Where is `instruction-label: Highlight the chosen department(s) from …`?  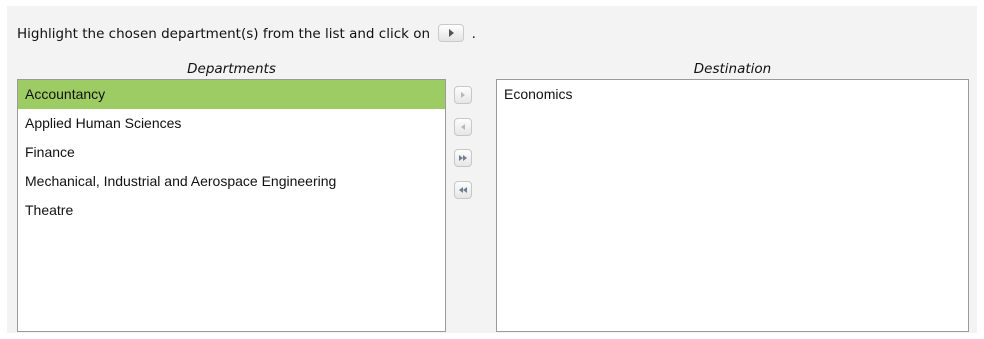 instruction-label: Highlight the chosen department(s) from … is located at coordinates (224, 34).